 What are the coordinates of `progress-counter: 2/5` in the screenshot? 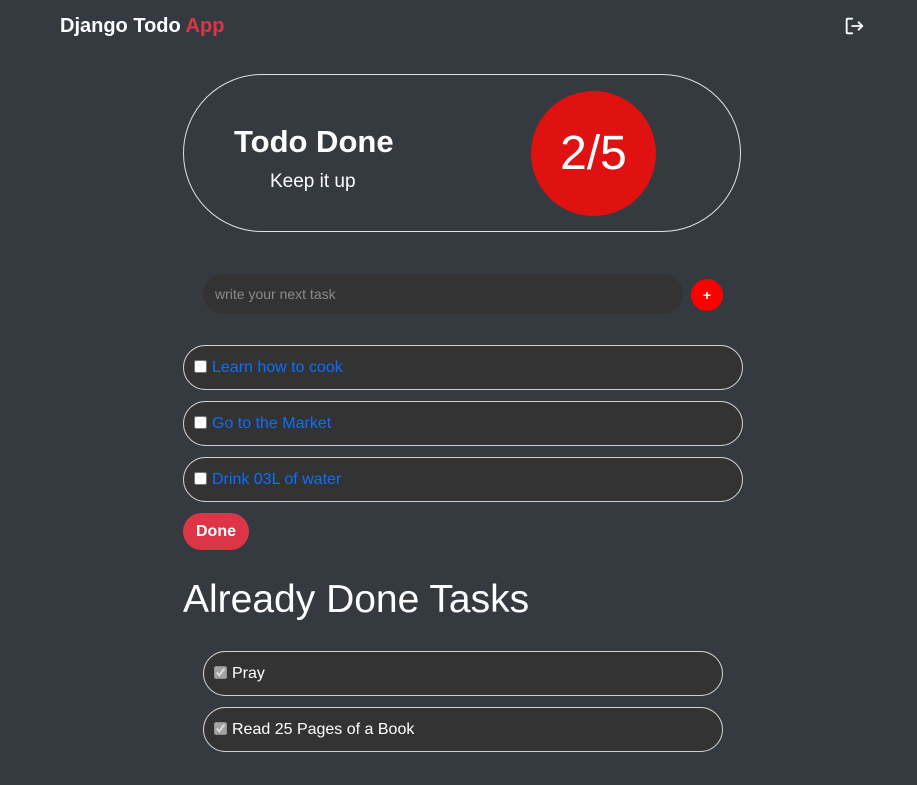 It's located at (593, 153).